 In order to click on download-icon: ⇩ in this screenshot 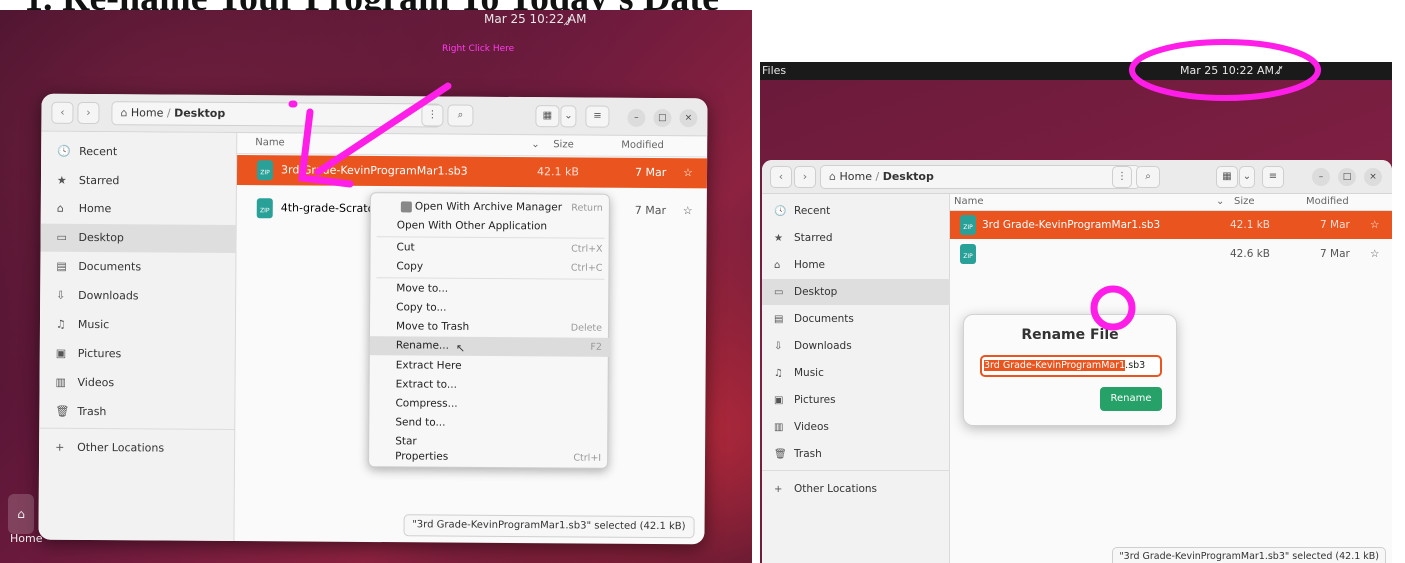, I will do `click(778, 346)`.